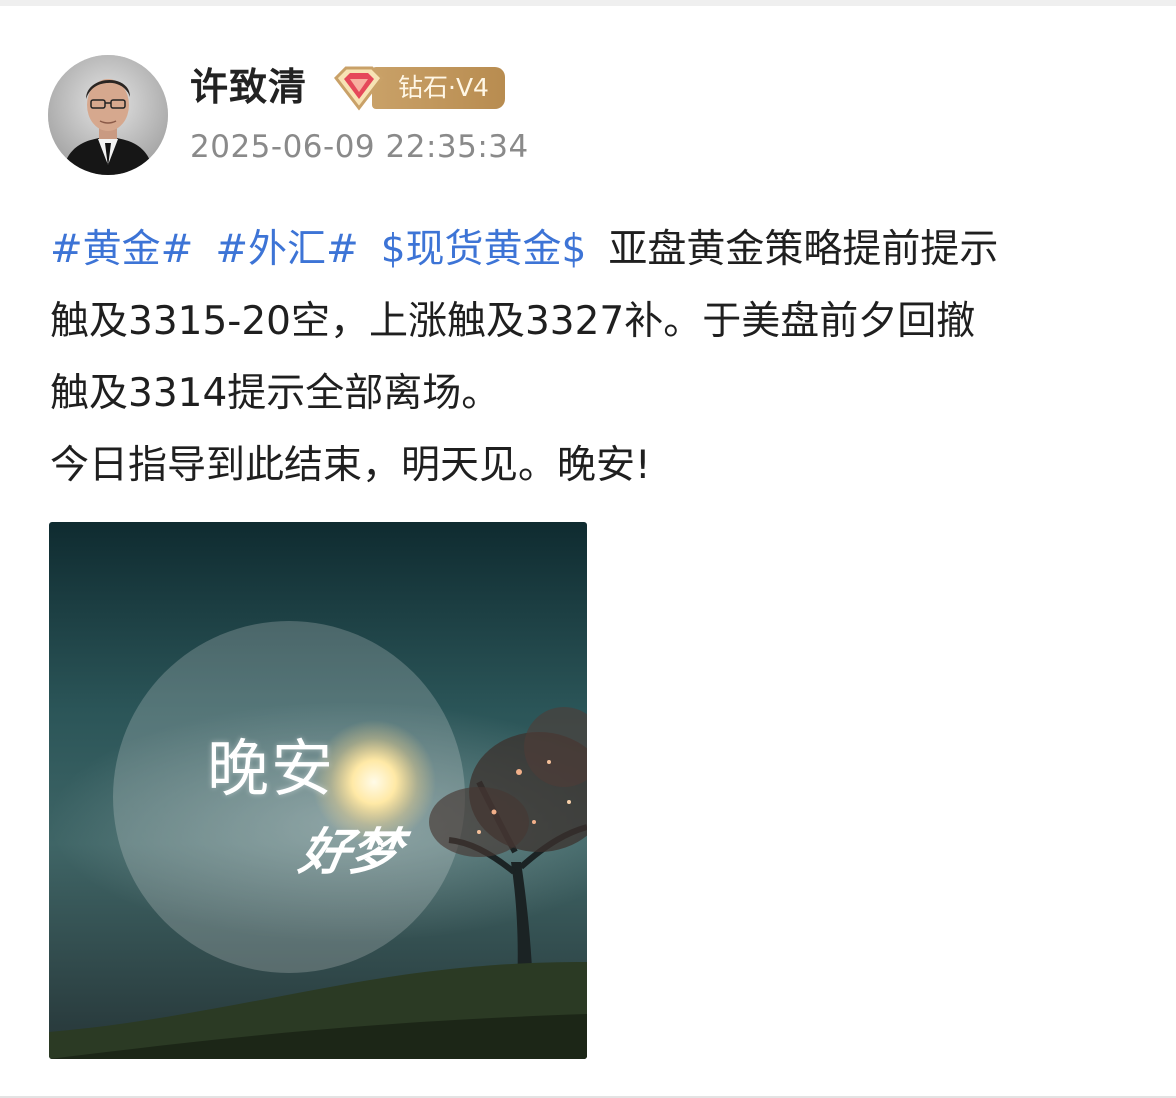 The height and width of the screenshot is (1098, 1176). I want to click on post-line-3: 触及3314提示全部离场。, so click(275, 393).